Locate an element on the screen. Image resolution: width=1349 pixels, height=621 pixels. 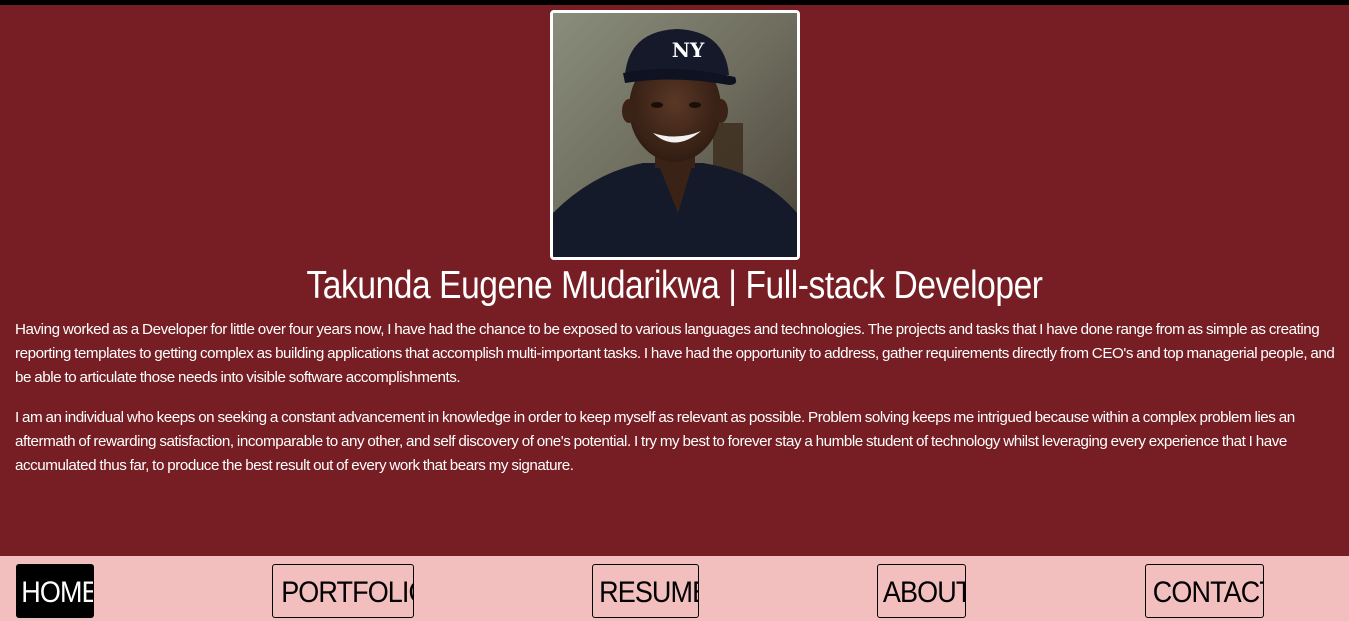
profile-photo: NY is located at coordinates (675, 135).